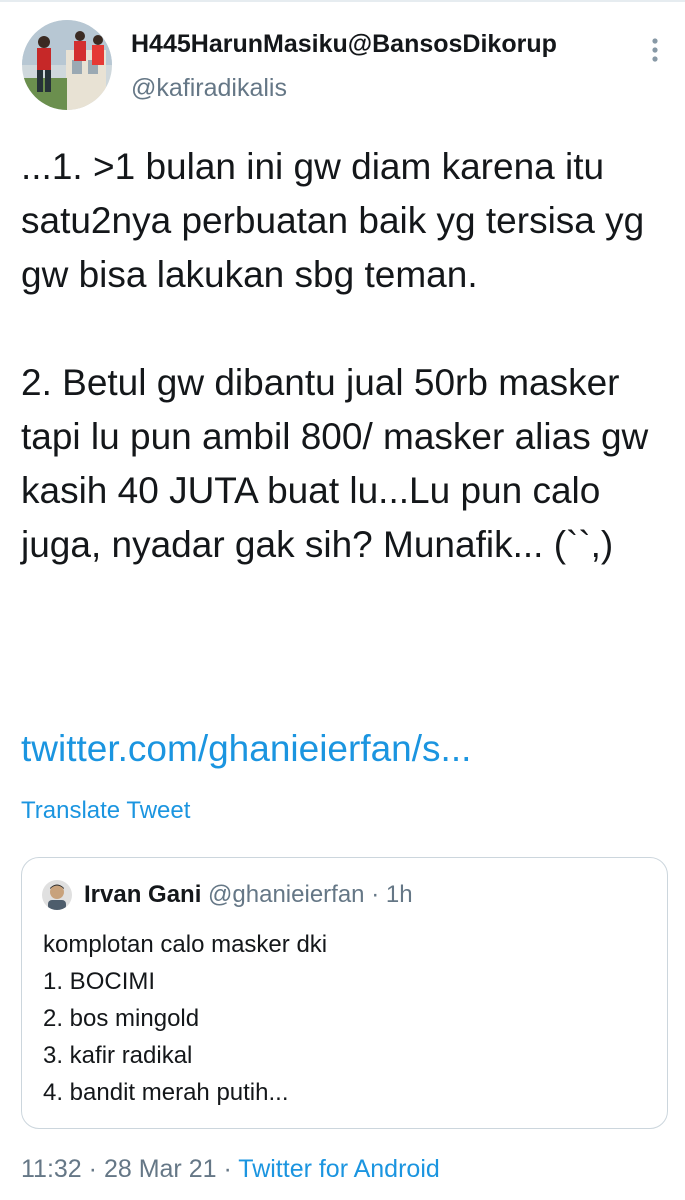 The width and height of the screenshot is (685, 1200). What do you see at coordinates (399, 894) in the screenshot?
I see `quoted-time: 1h` at bounding box center [399, 894].